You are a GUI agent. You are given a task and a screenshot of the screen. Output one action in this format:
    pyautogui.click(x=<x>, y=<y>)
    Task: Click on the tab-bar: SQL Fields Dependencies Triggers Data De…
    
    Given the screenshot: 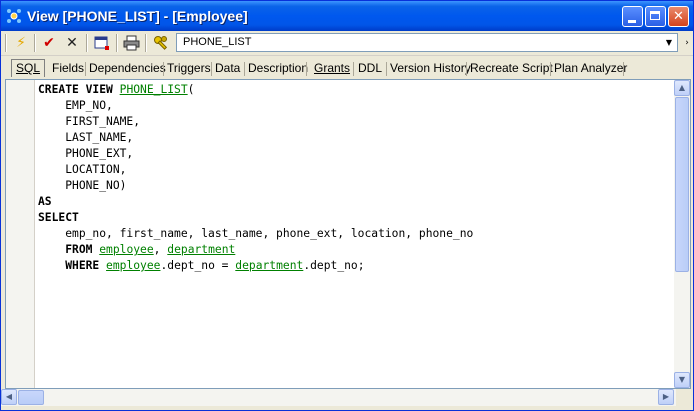 What is the action you would take?
    pyautogui.click(x=347, y=68)
    